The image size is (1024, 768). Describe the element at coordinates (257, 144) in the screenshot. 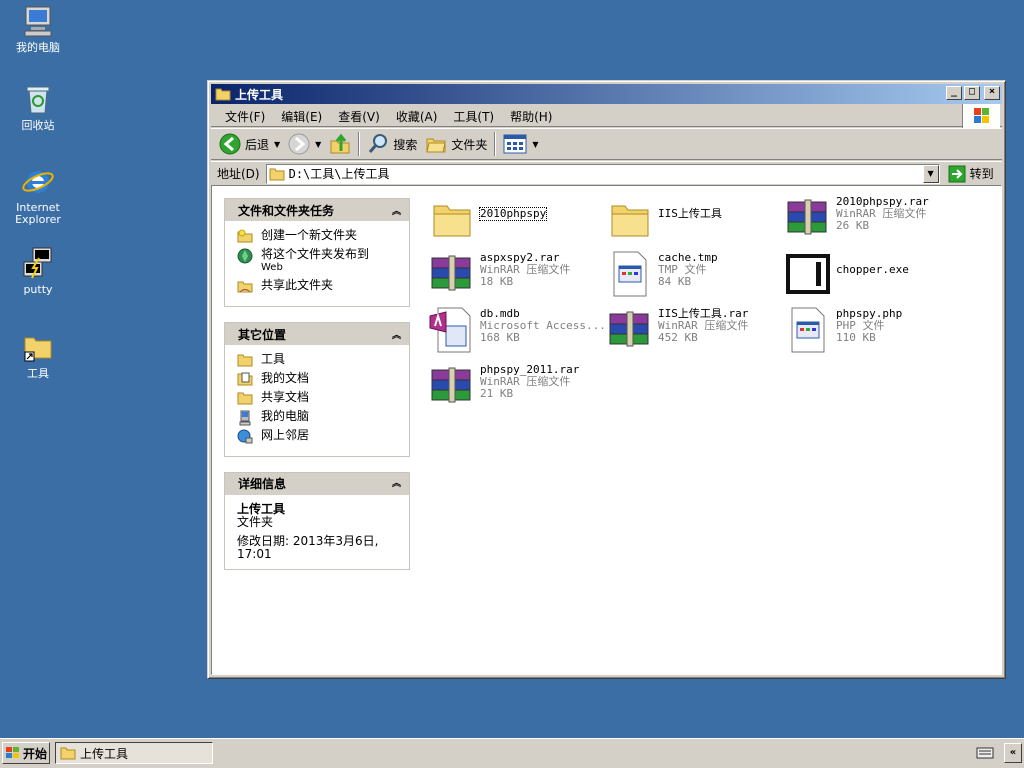

I see `back-label: 后退` at that location.